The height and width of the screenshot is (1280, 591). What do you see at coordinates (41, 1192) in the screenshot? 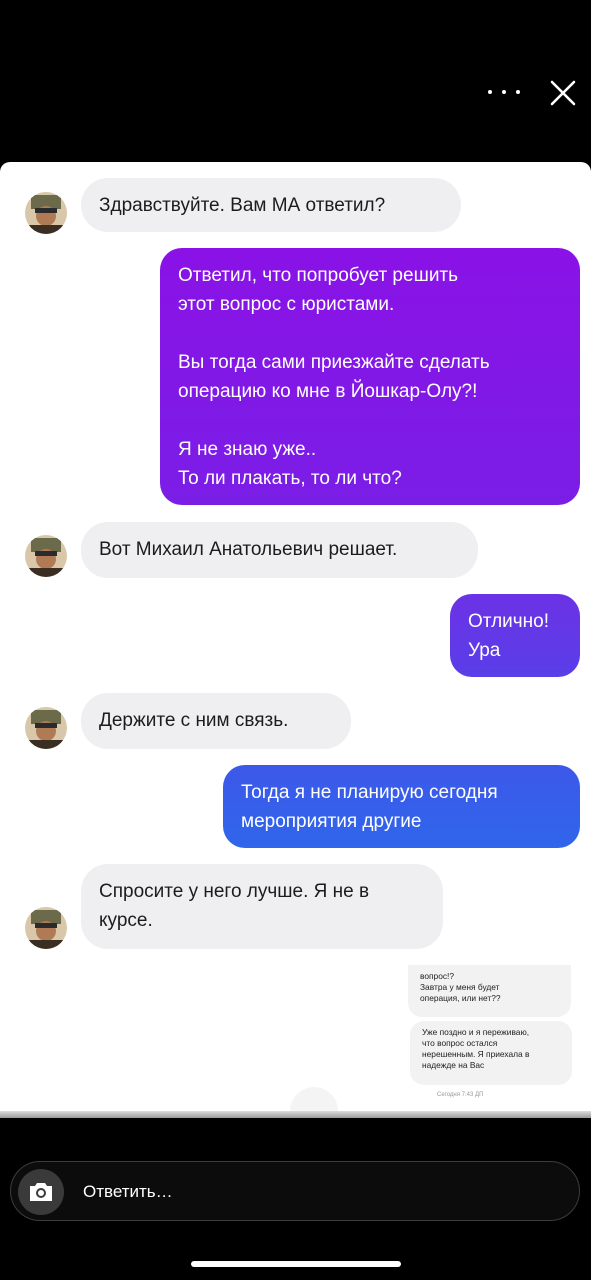
I see `camera-icon` at bounding box center [41, 1192].